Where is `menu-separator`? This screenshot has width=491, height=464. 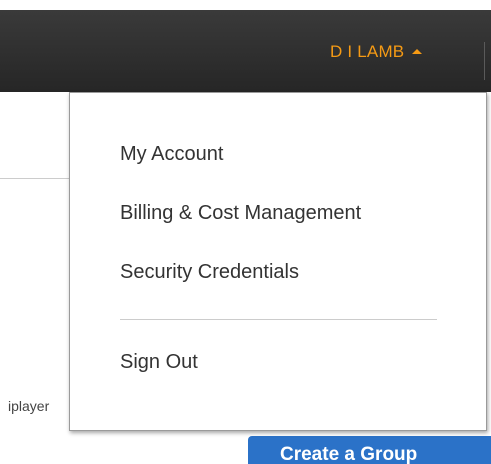 menu-separator is located at coordinates (278, 319).